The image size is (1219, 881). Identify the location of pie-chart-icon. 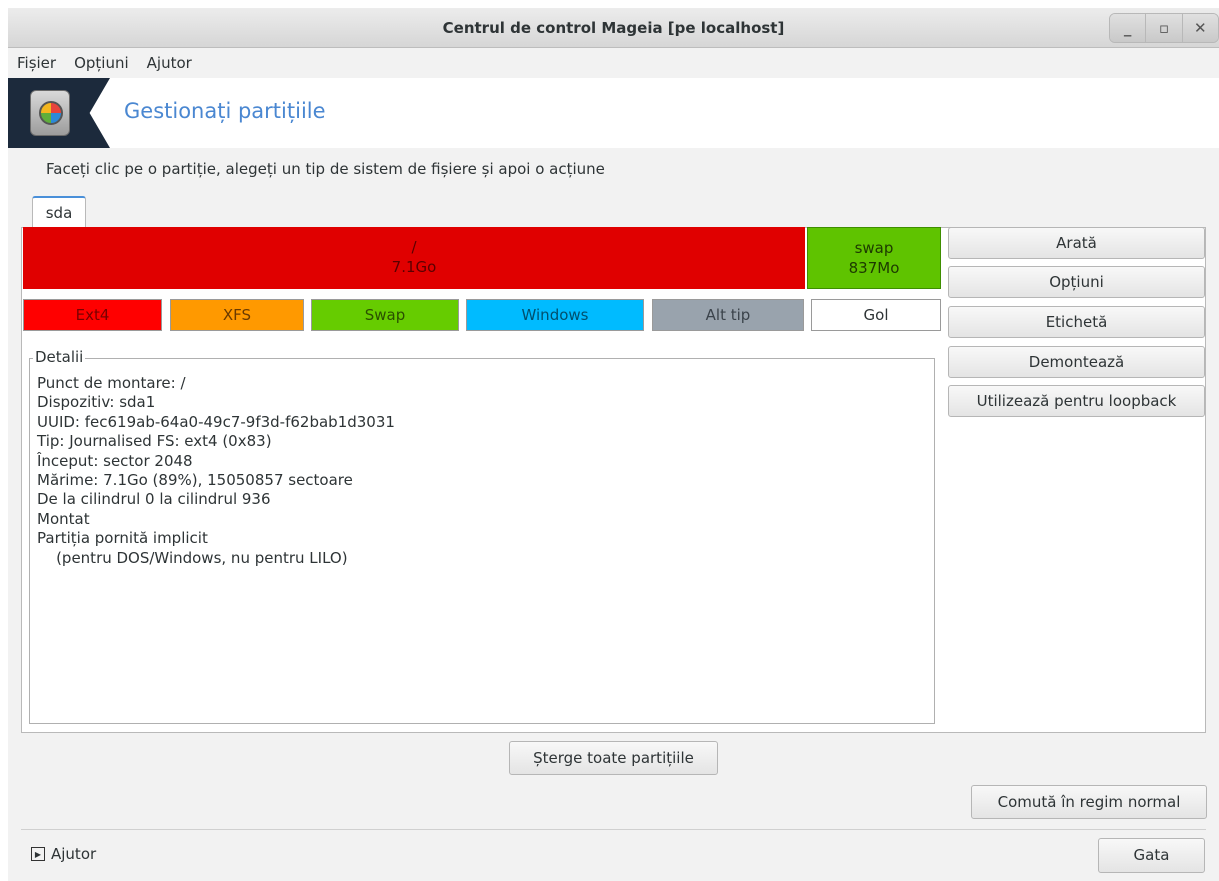
(51, 113).